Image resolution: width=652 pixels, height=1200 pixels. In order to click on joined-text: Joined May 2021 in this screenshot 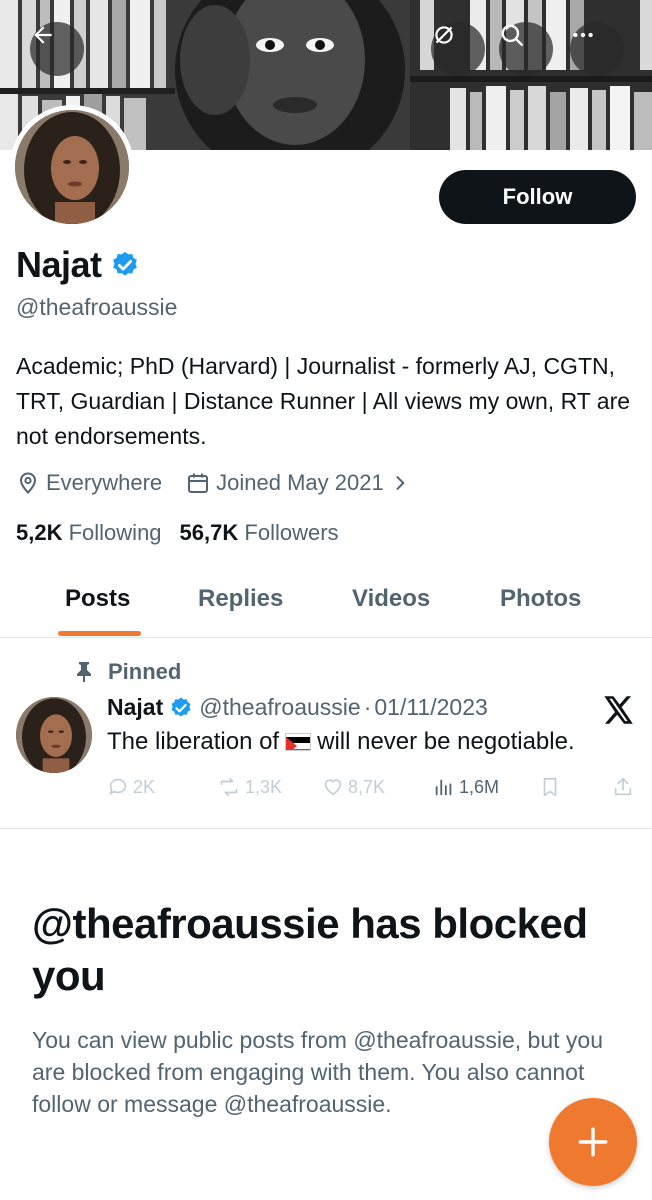, I will do `click(300, 482)`.